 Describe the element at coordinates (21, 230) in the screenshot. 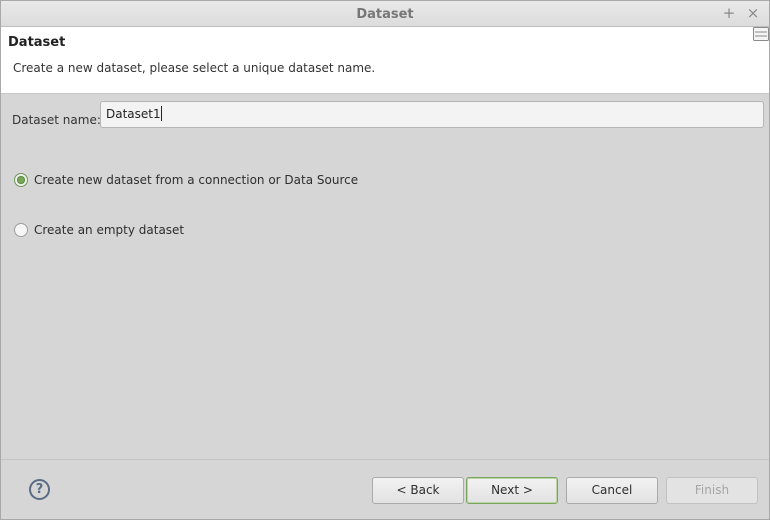

I see `radio-button-unchecked` at that location.